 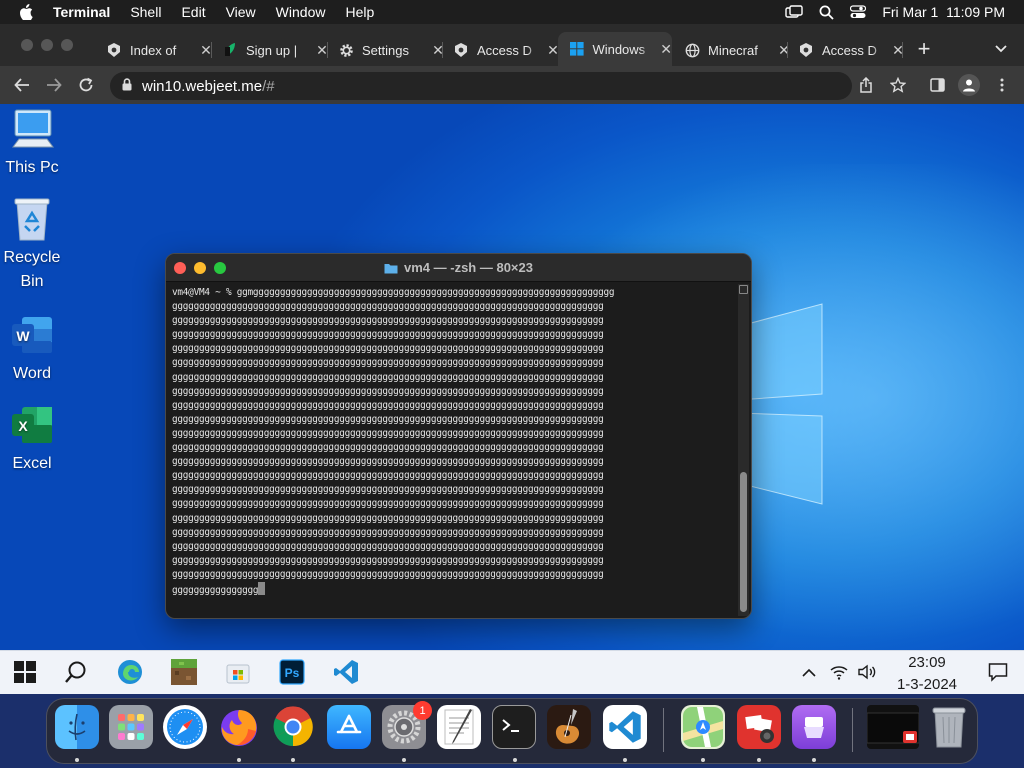 I want to click on volume-icon, so click(x=867, y=672).